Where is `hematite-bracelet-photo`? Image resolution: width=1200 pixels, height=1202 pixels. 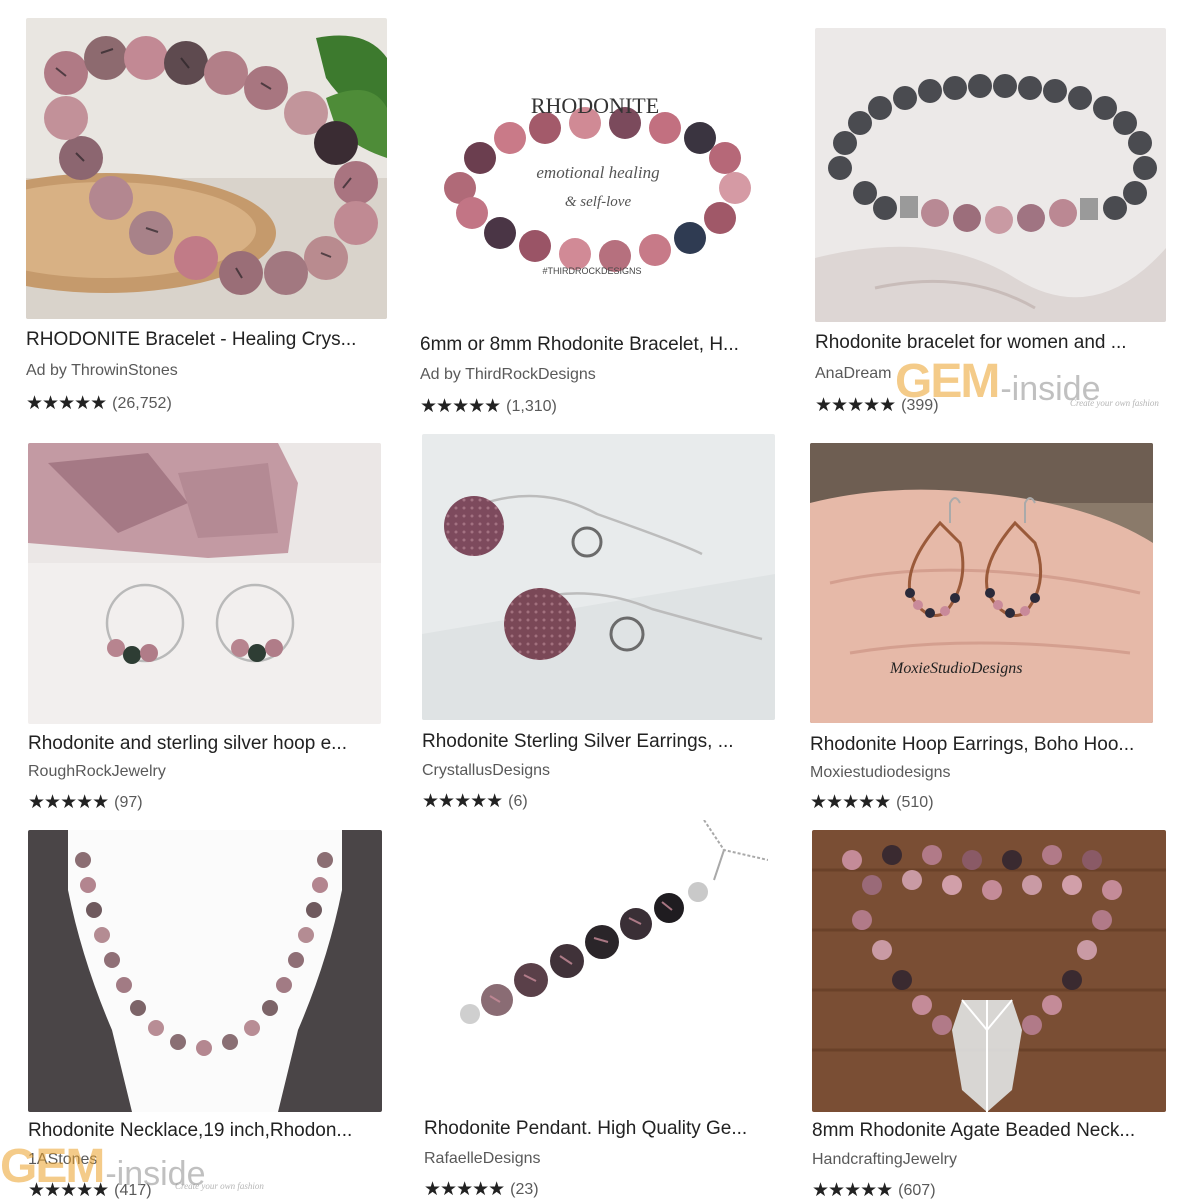
hematite-bracelet-photo is located at coordinates (990, 175).